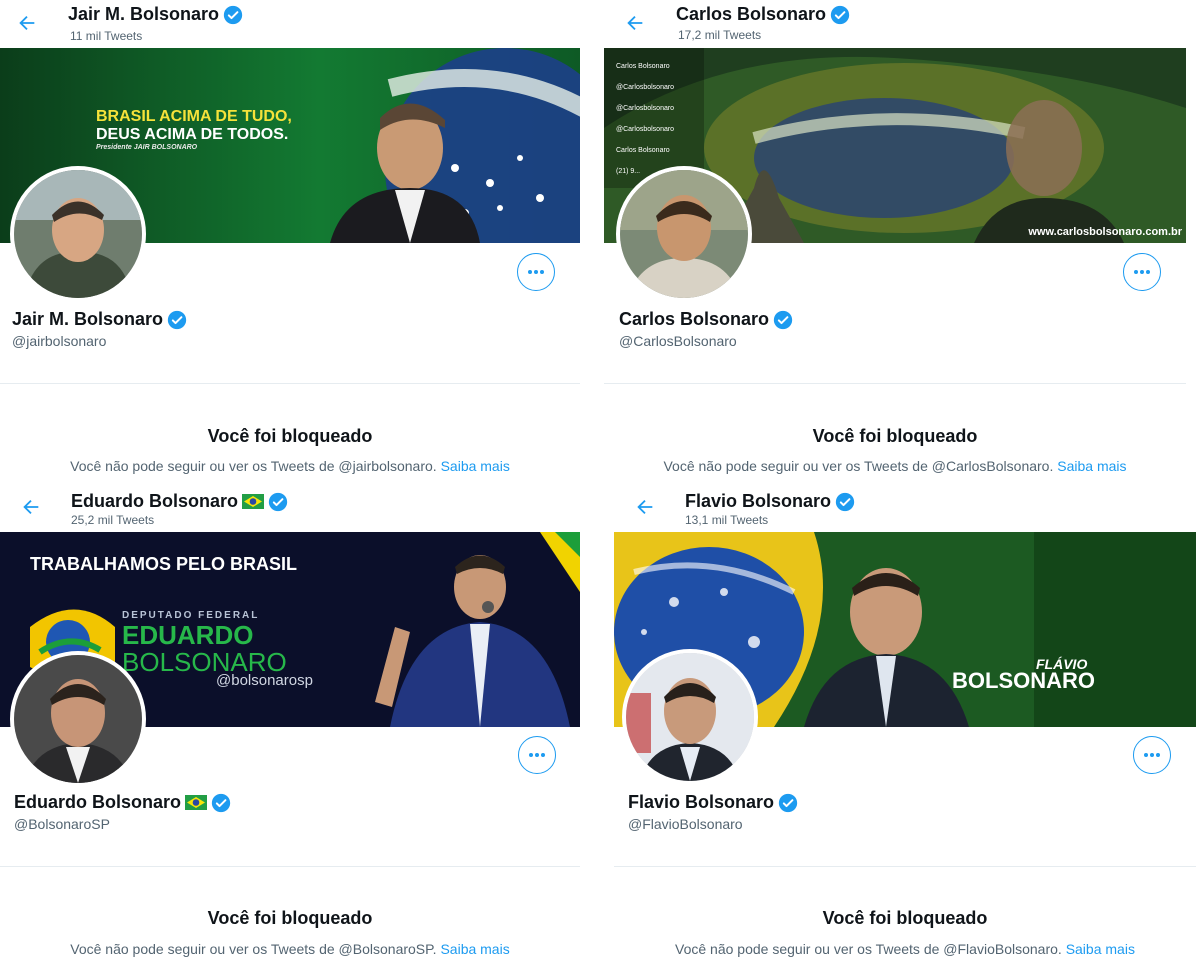  Describe the element at coordinates (770, 501) in the screenshot. I see `header-name: Flavio Bolsonaro` at that location.